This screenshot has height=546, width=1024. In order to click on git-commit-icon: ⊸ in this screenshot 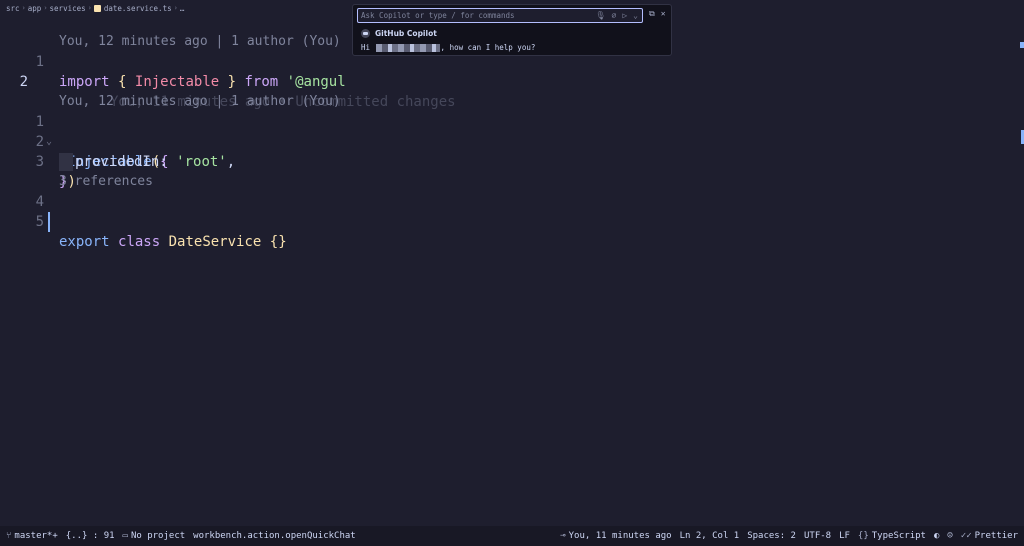, I will do `click(563, 536)`.